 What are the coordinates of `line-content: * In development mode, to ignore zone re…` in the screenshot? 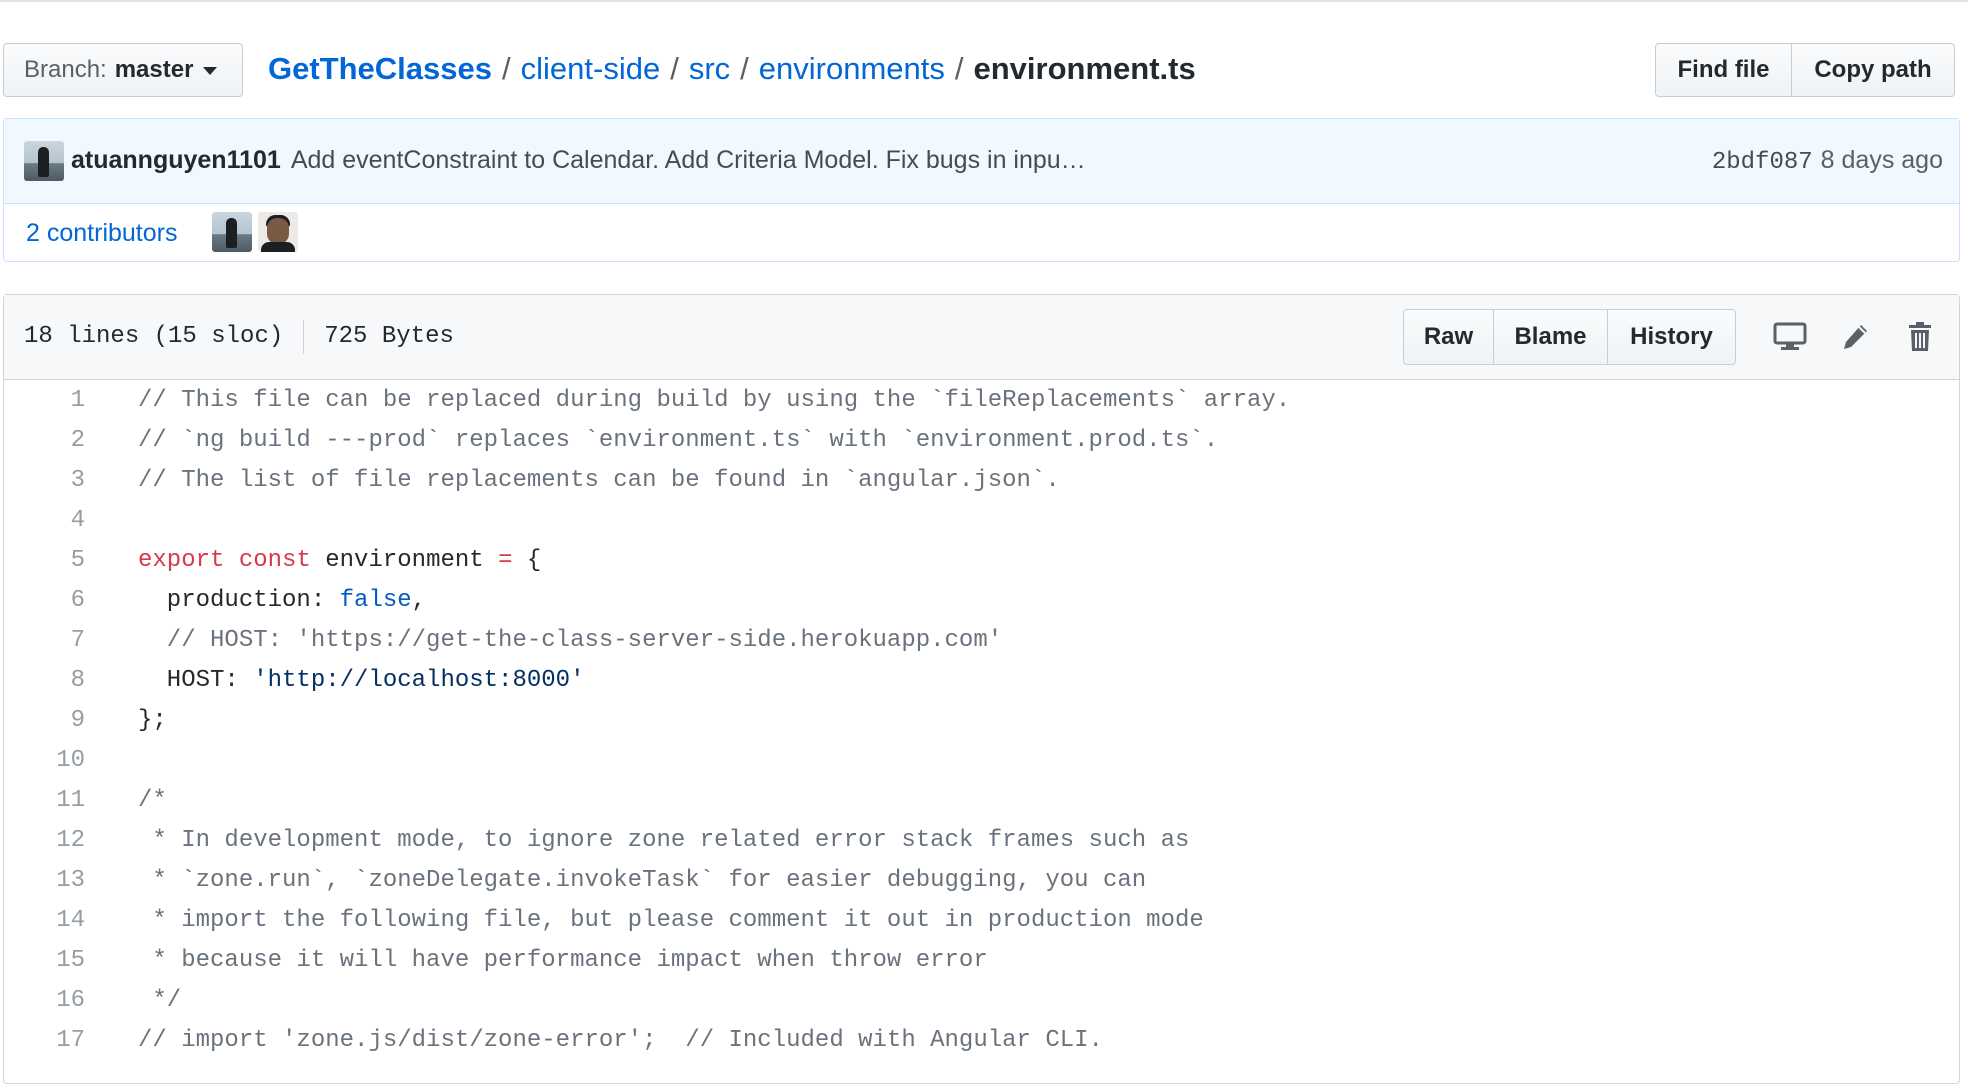 It's located at (637, 840).